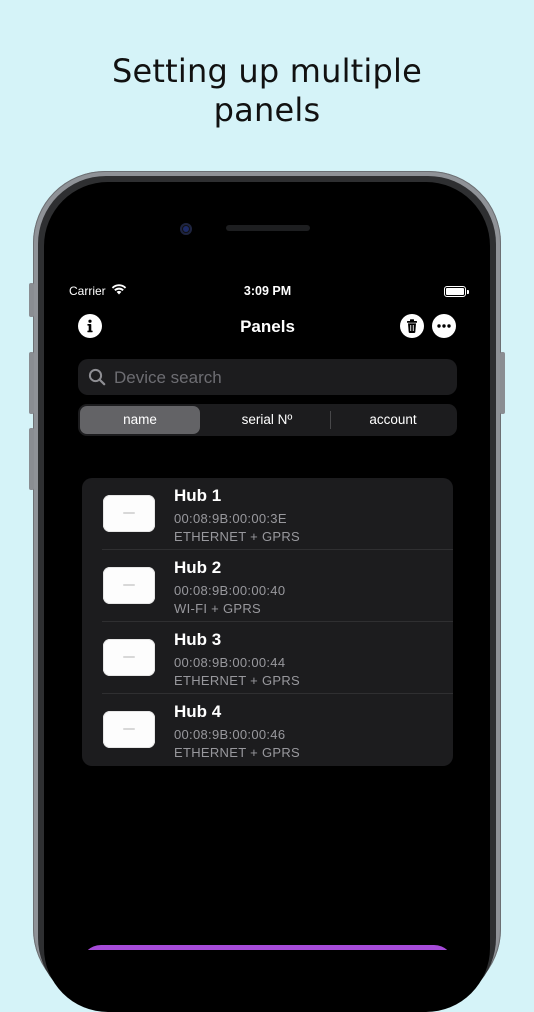 The image size is (534, 1012). I want to click on hub-name: Hub 3, so click(198, 639).